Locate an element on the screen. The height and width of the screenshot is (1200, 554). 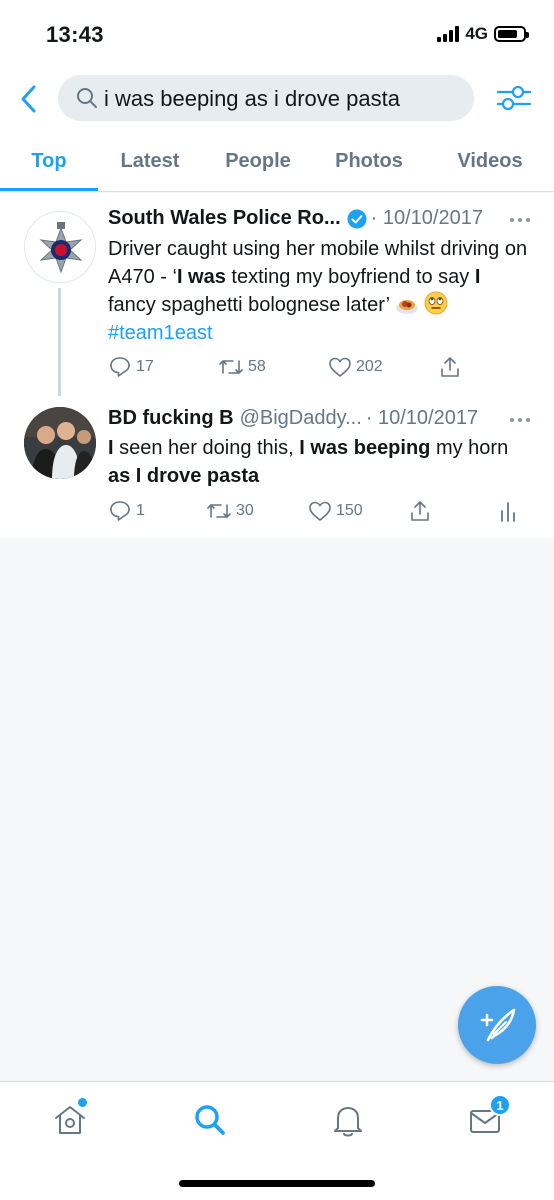
tab-videos: Videos is located at coordinates (490, 161).